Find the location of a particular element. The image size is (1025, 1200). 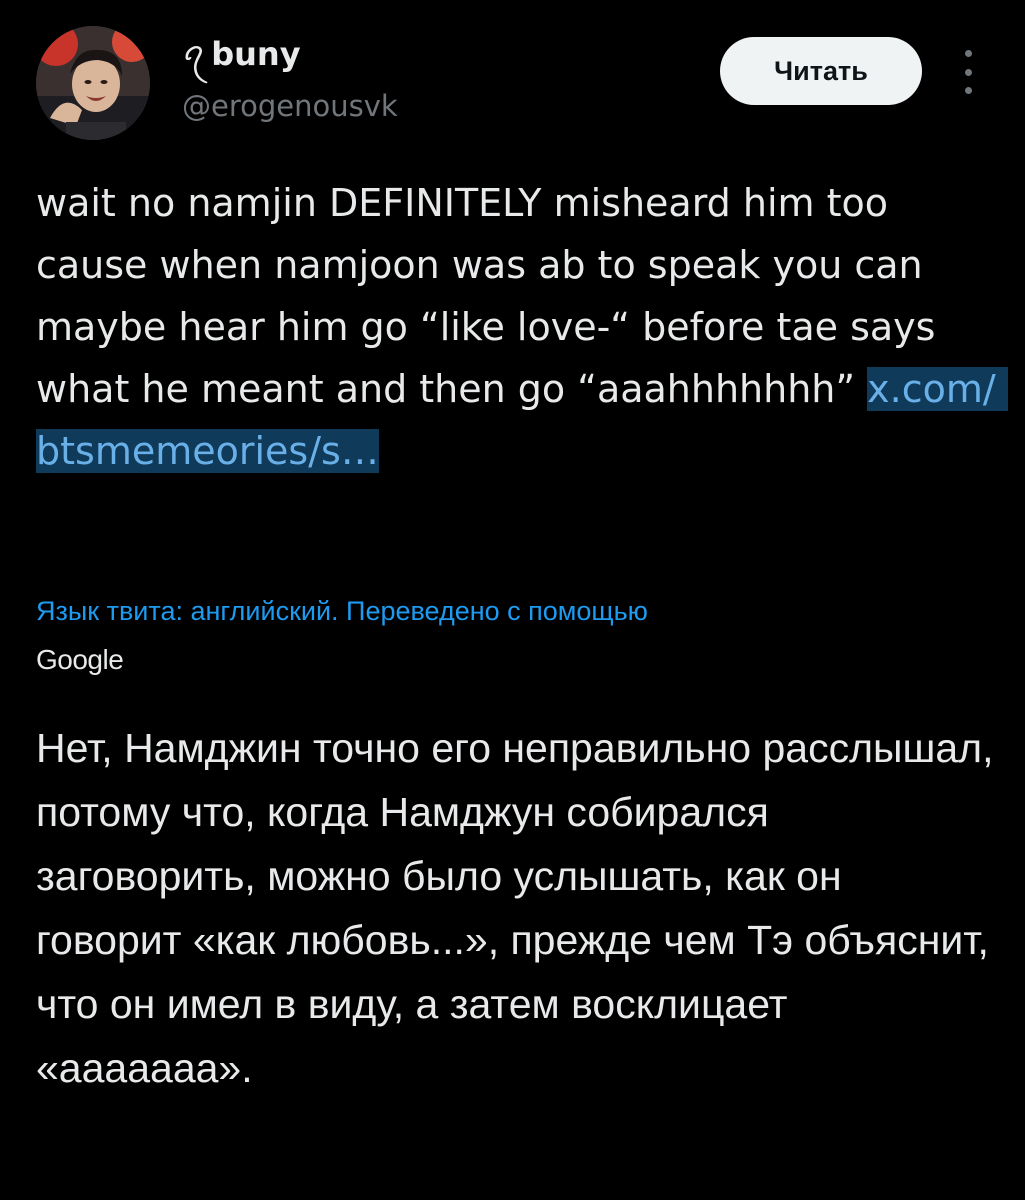

display-name-row: ꪖ buny is located at coordinates (241, 54).